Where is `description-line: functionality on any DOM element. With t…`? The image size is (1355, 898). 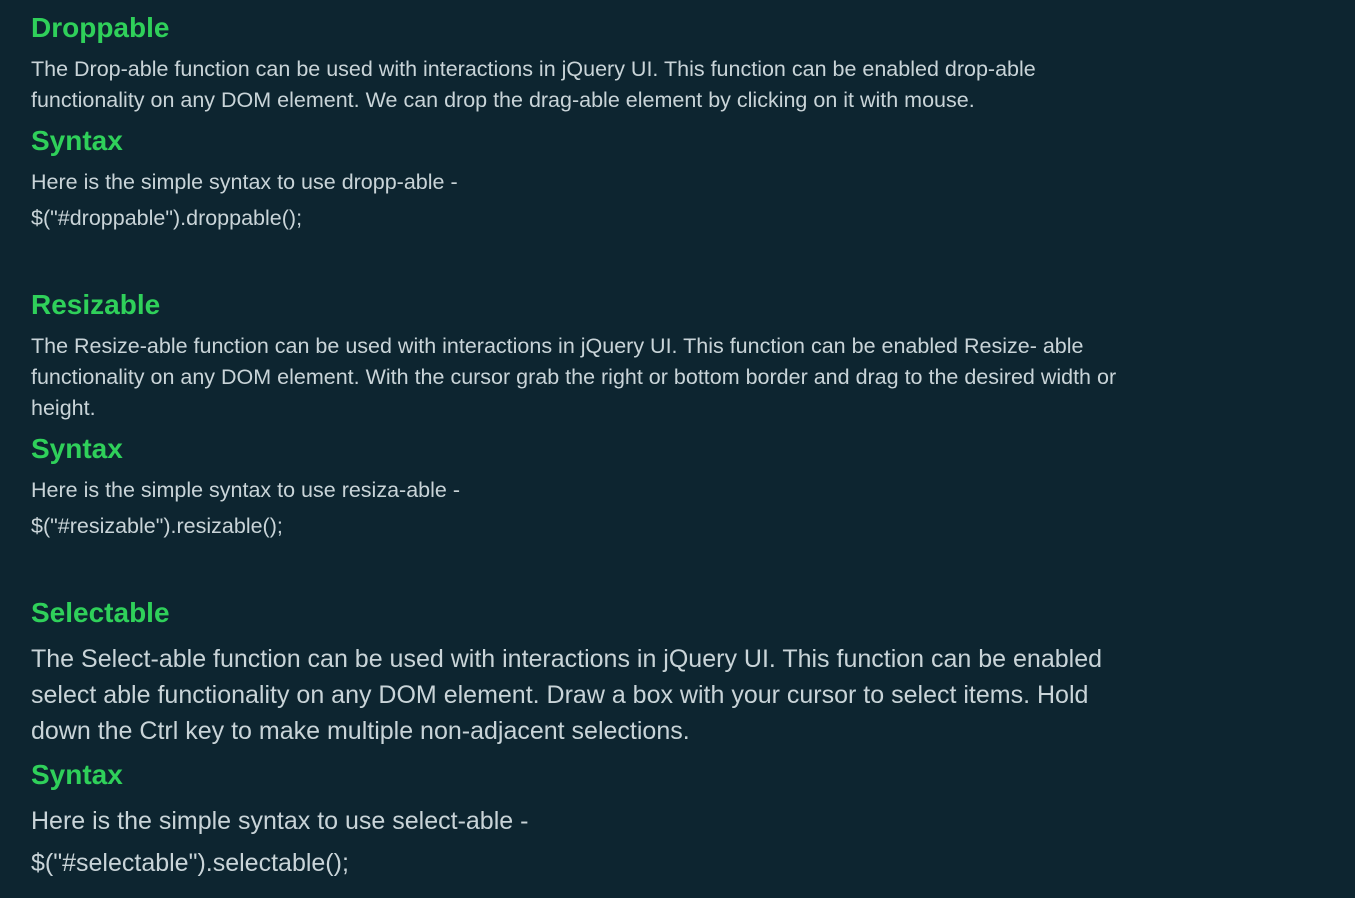 description-line: functionality on any DOM element. With t… is located at coordinates (574, 377).